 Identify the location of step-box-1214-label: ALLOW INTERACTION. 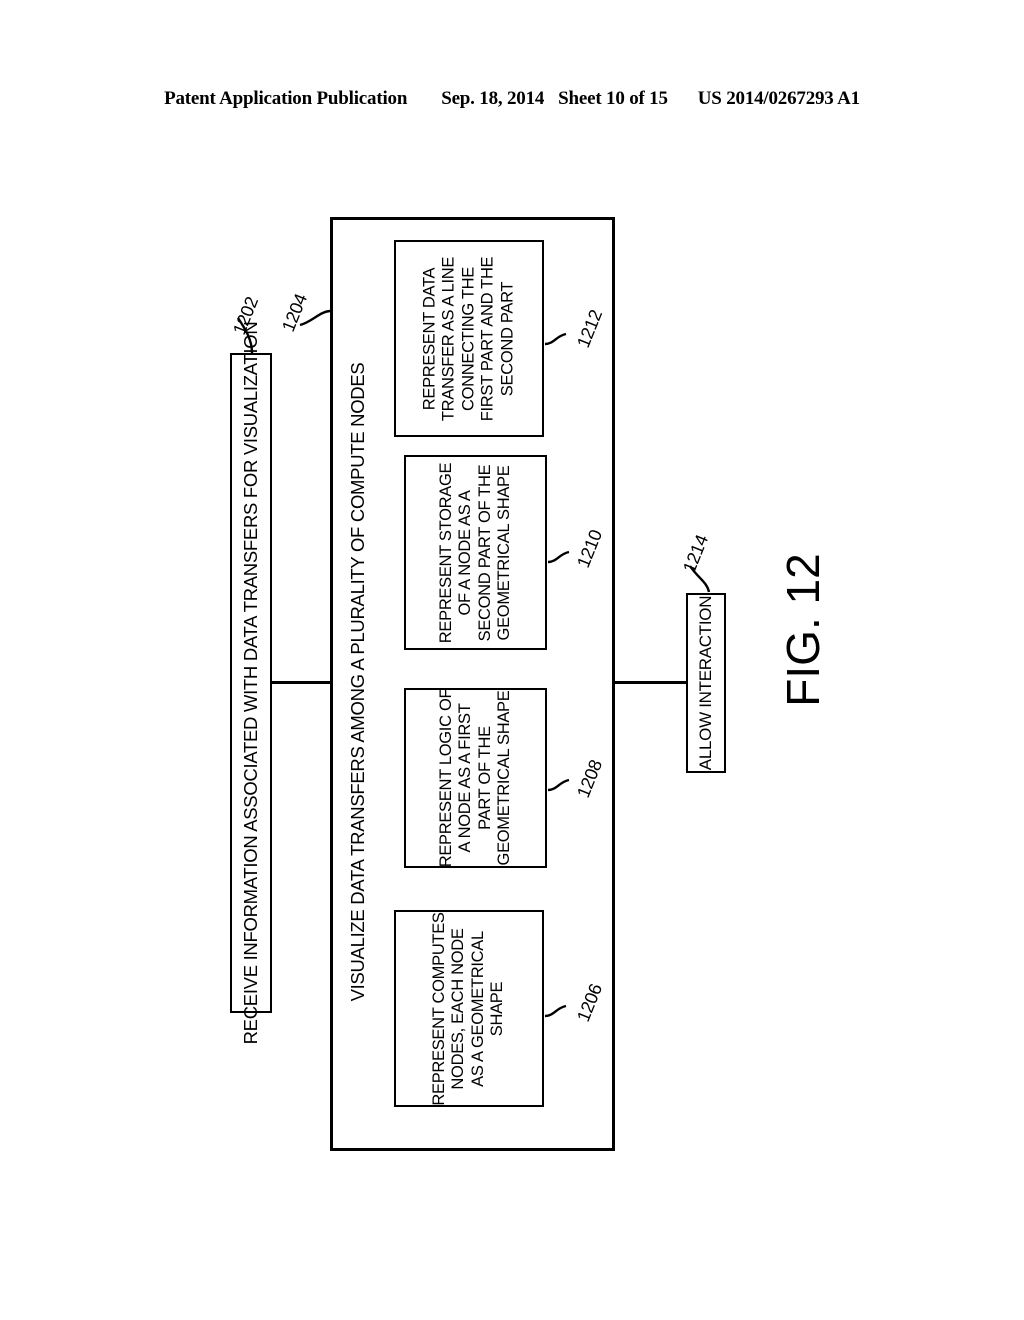
(705, 683).